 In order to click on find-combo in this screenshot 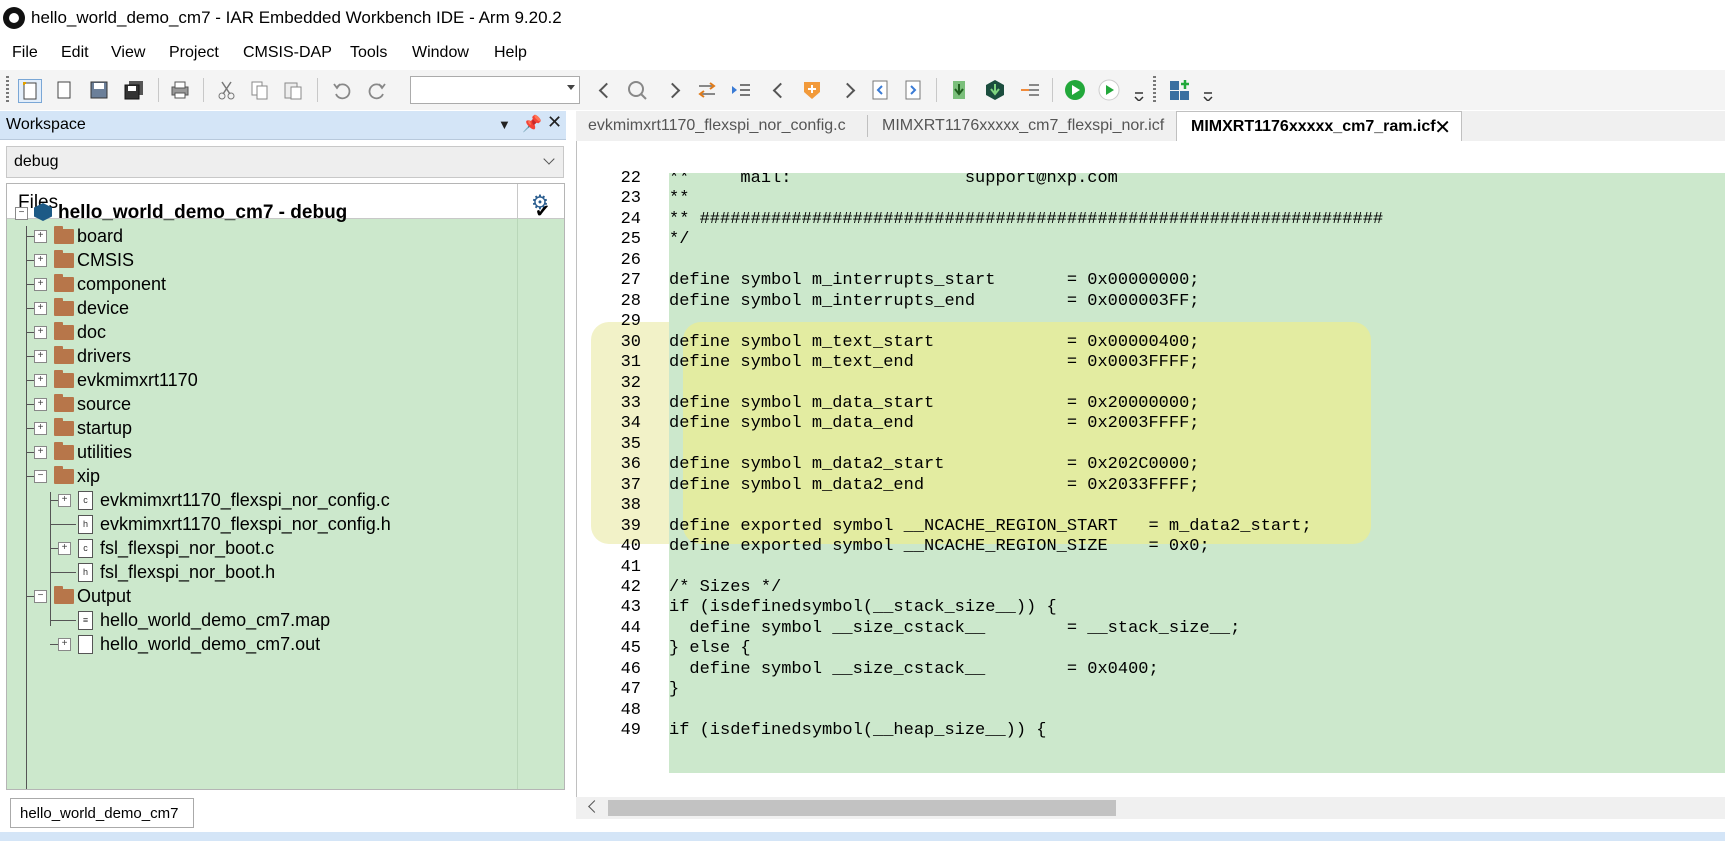, I will do `click(495, 90)`.